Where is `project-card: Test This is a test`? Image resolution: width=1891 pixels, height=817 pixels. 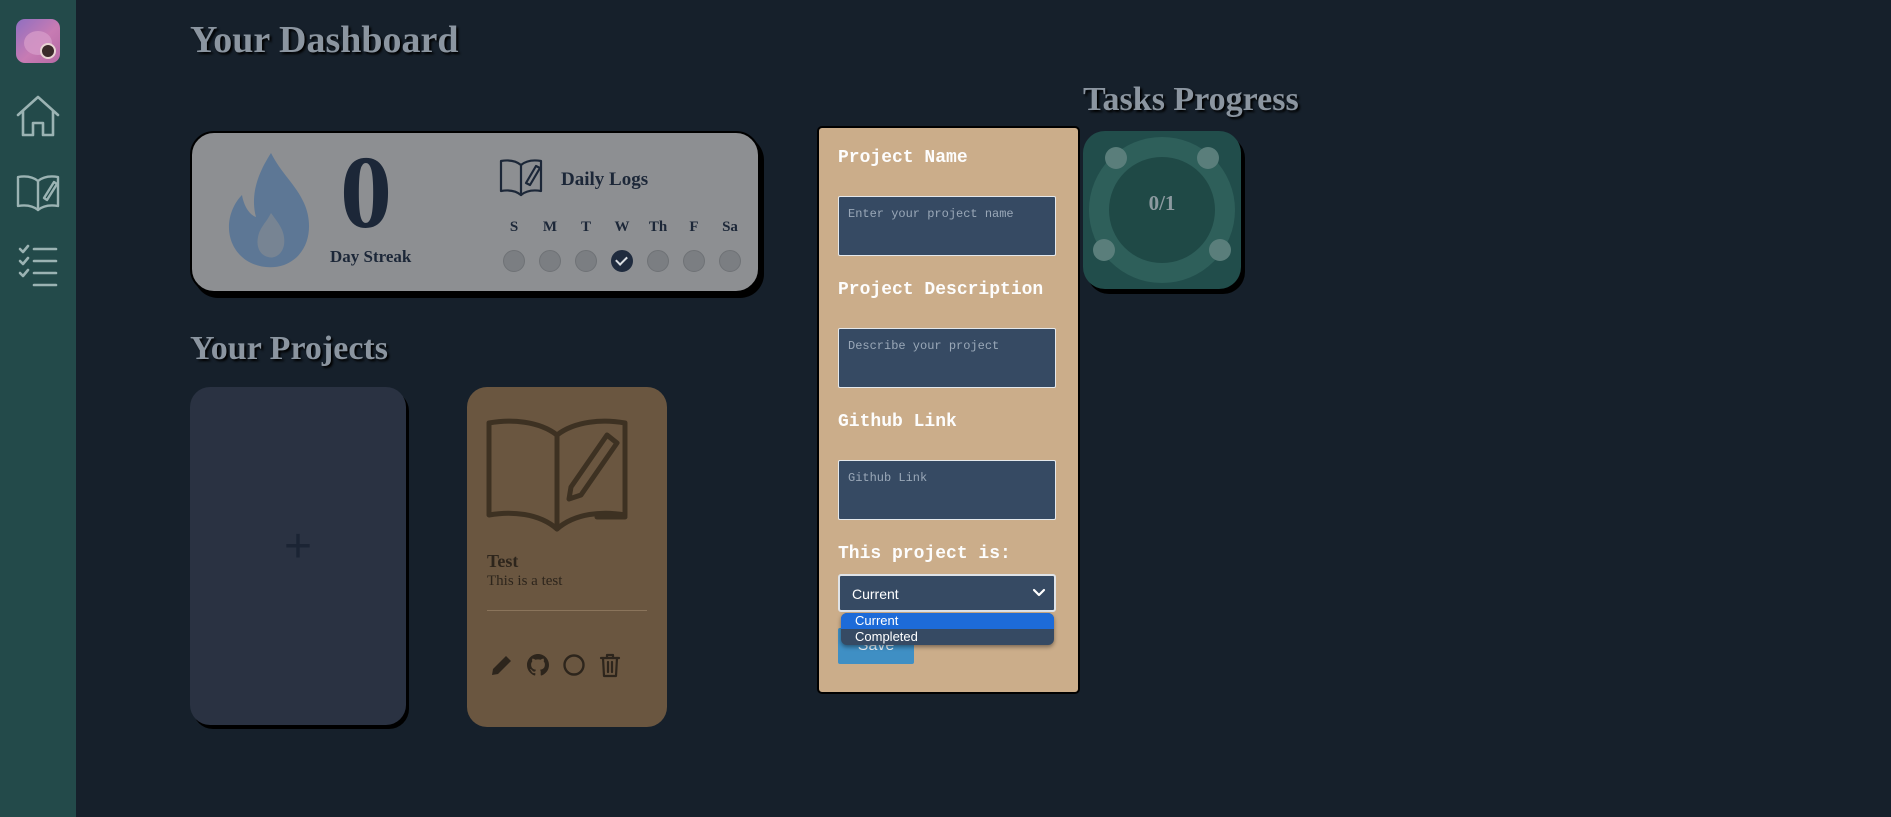 project-card: Test This is a test is located at coordinates (567, 557).